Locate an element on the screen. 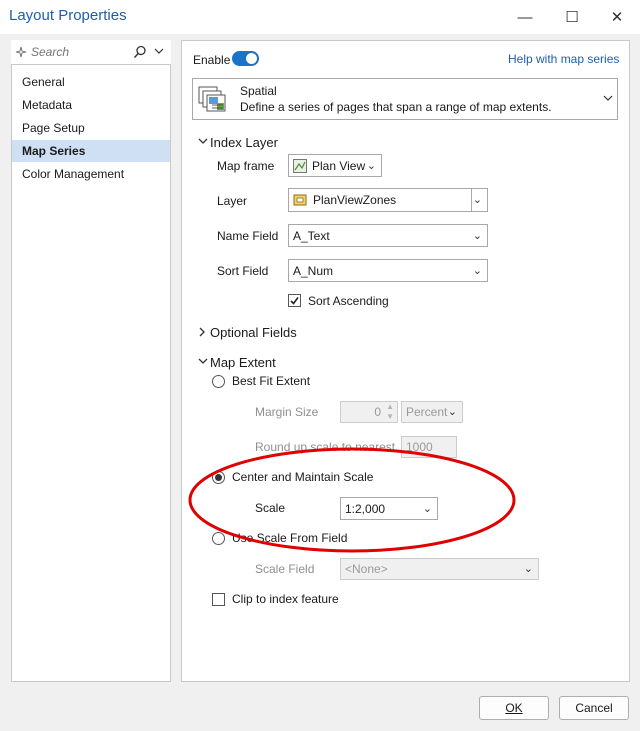 The height and width of the screenshot is (731, 640). cancel-button: Cancel is located at coordinates (594, 708).